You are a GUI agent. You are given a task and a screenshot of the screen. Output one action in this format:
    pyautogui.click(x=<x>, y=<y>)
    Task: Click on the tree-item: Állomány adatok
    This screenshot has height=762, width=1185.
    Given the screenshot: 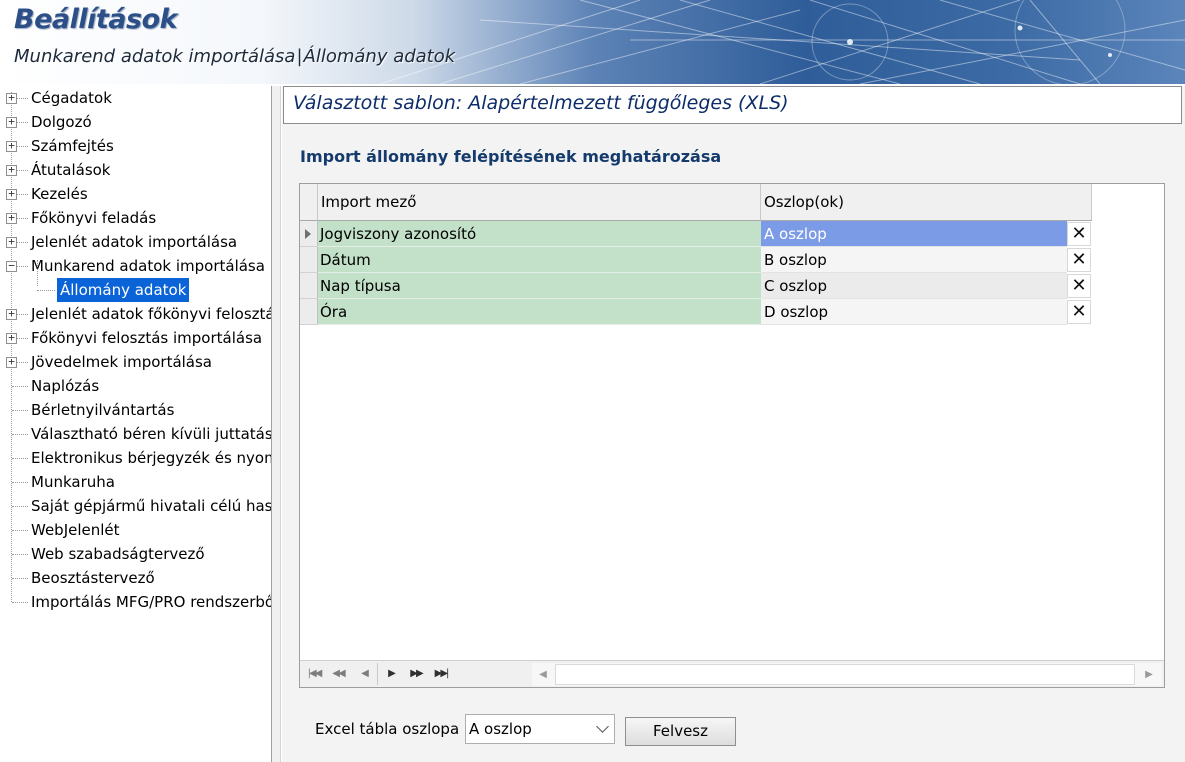 What is the action you would take?
    pyautogui.click(x=135, y=290)
    